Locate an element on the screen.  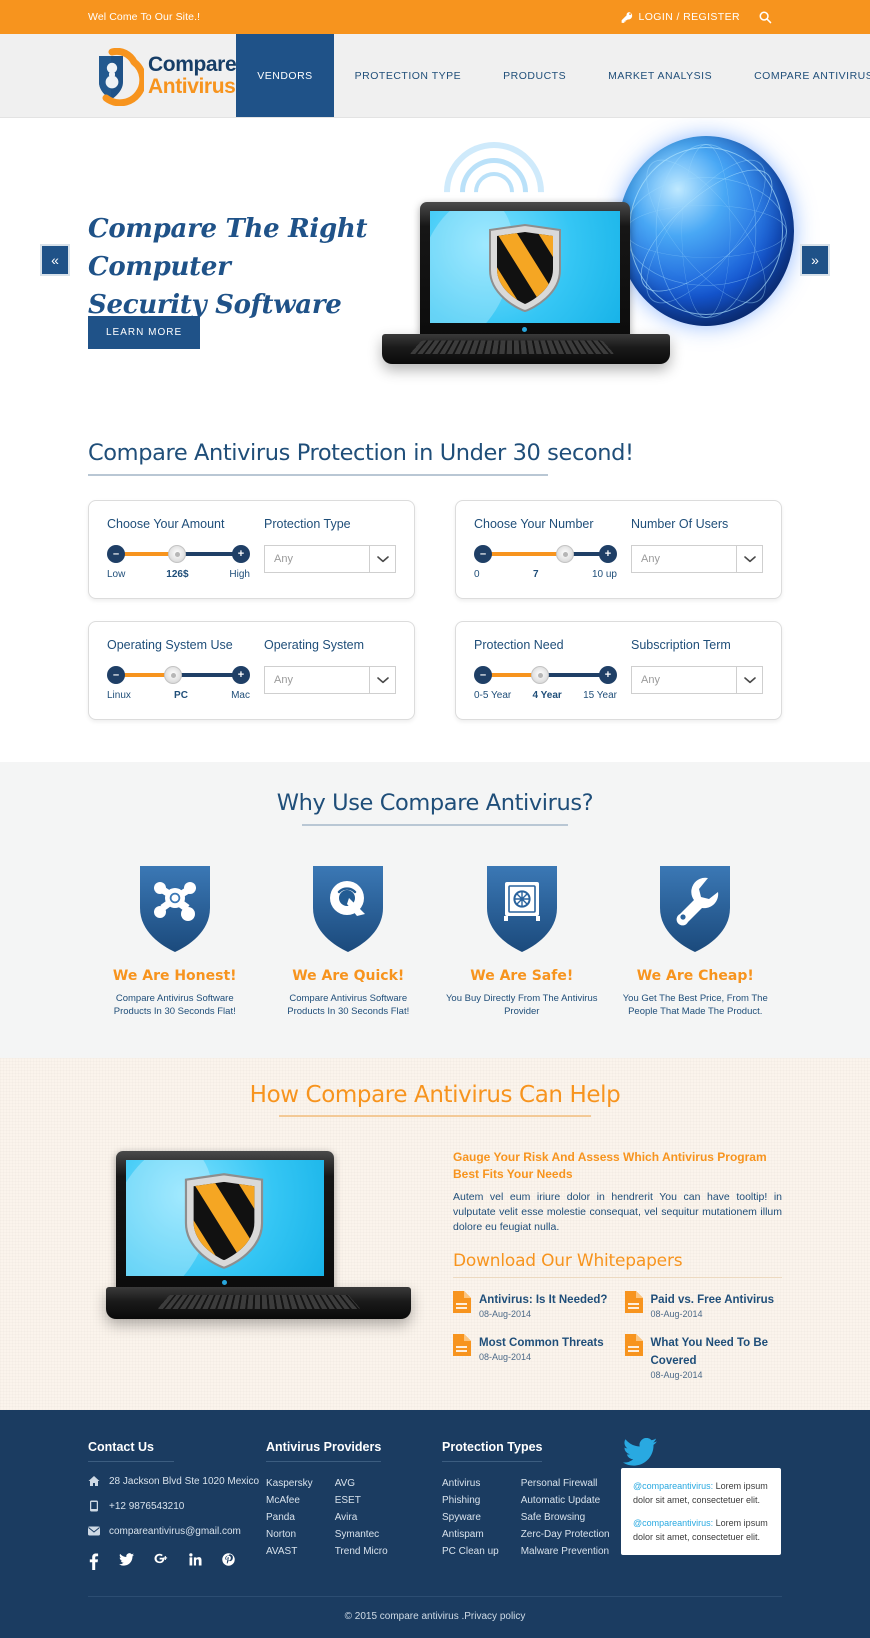
provider-link: Panda is located at coordinates (289, 1517).